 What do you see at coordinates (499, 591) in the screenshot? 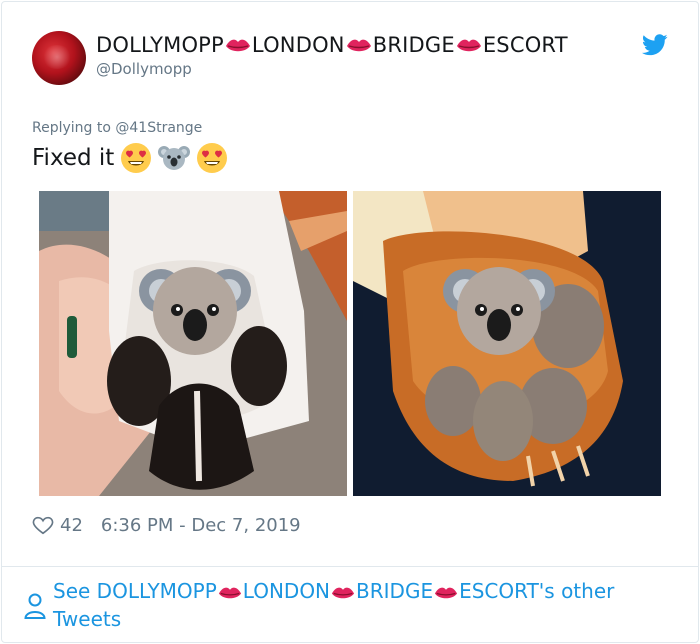
I see `footer-name-part: ESCORT` at bounding box center [499, 591].